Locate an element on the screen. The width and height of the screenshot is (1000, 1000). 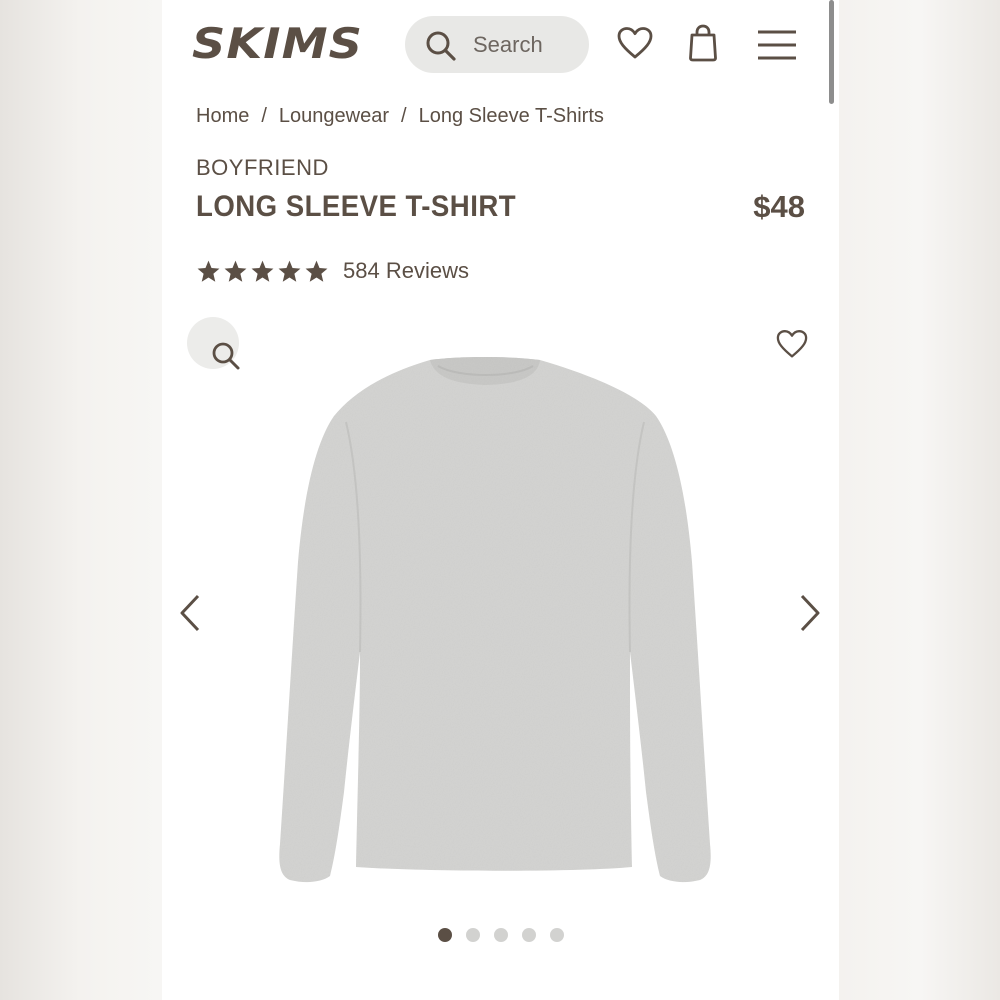
wishlist-heart-icon is located at coordinates (635, 45).